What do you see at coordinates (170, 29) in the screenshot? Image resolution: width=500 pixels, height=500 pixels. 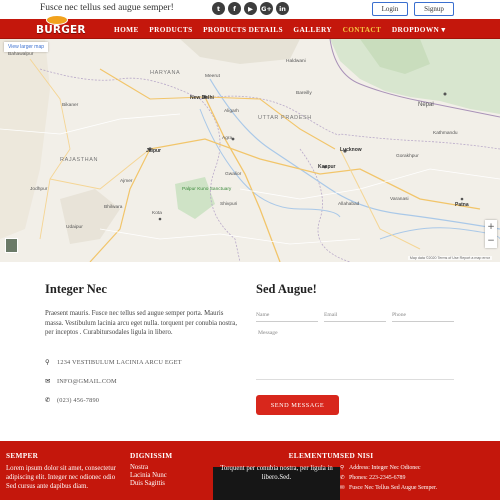 I see `nav-item-products: PRODUCTS` at bounding box center [170, 29].